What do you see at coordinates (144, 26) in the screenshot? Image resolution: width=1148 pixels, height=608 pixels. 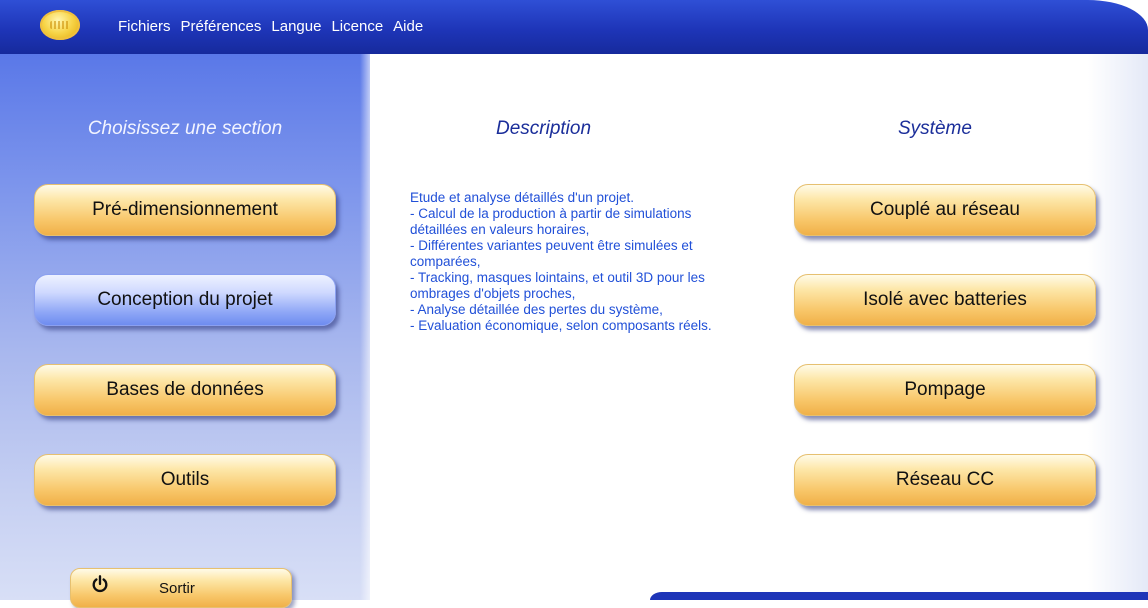 I see `menu-fichiers: Fichiers` at bounding box center [144, 26].